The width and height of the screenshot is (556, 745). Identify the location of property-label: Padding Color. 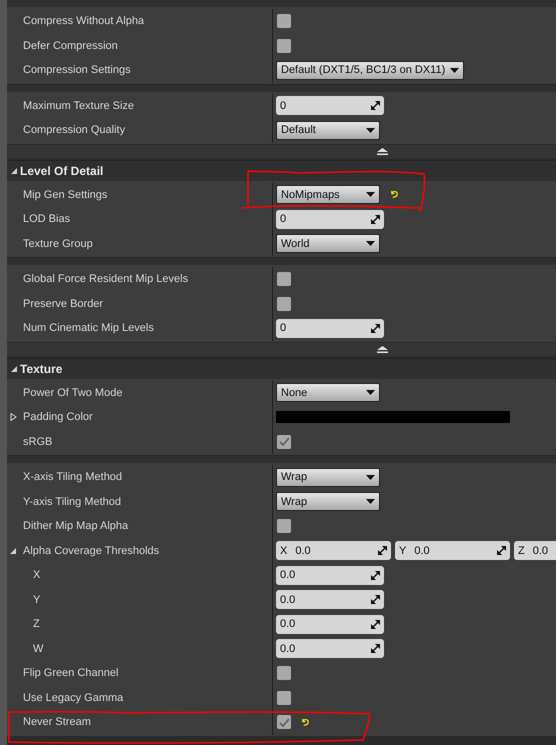
(57, 417).